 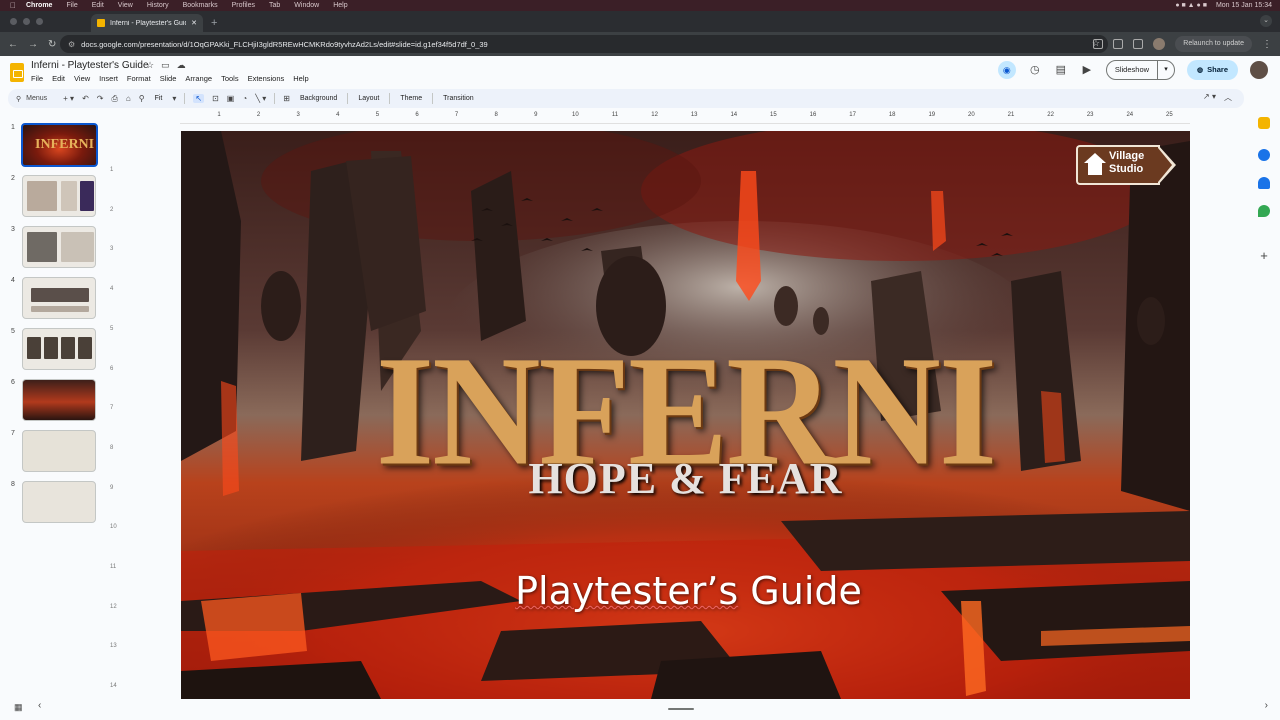 I want to click on slides-logo-icon, so click(x=17, y=72).